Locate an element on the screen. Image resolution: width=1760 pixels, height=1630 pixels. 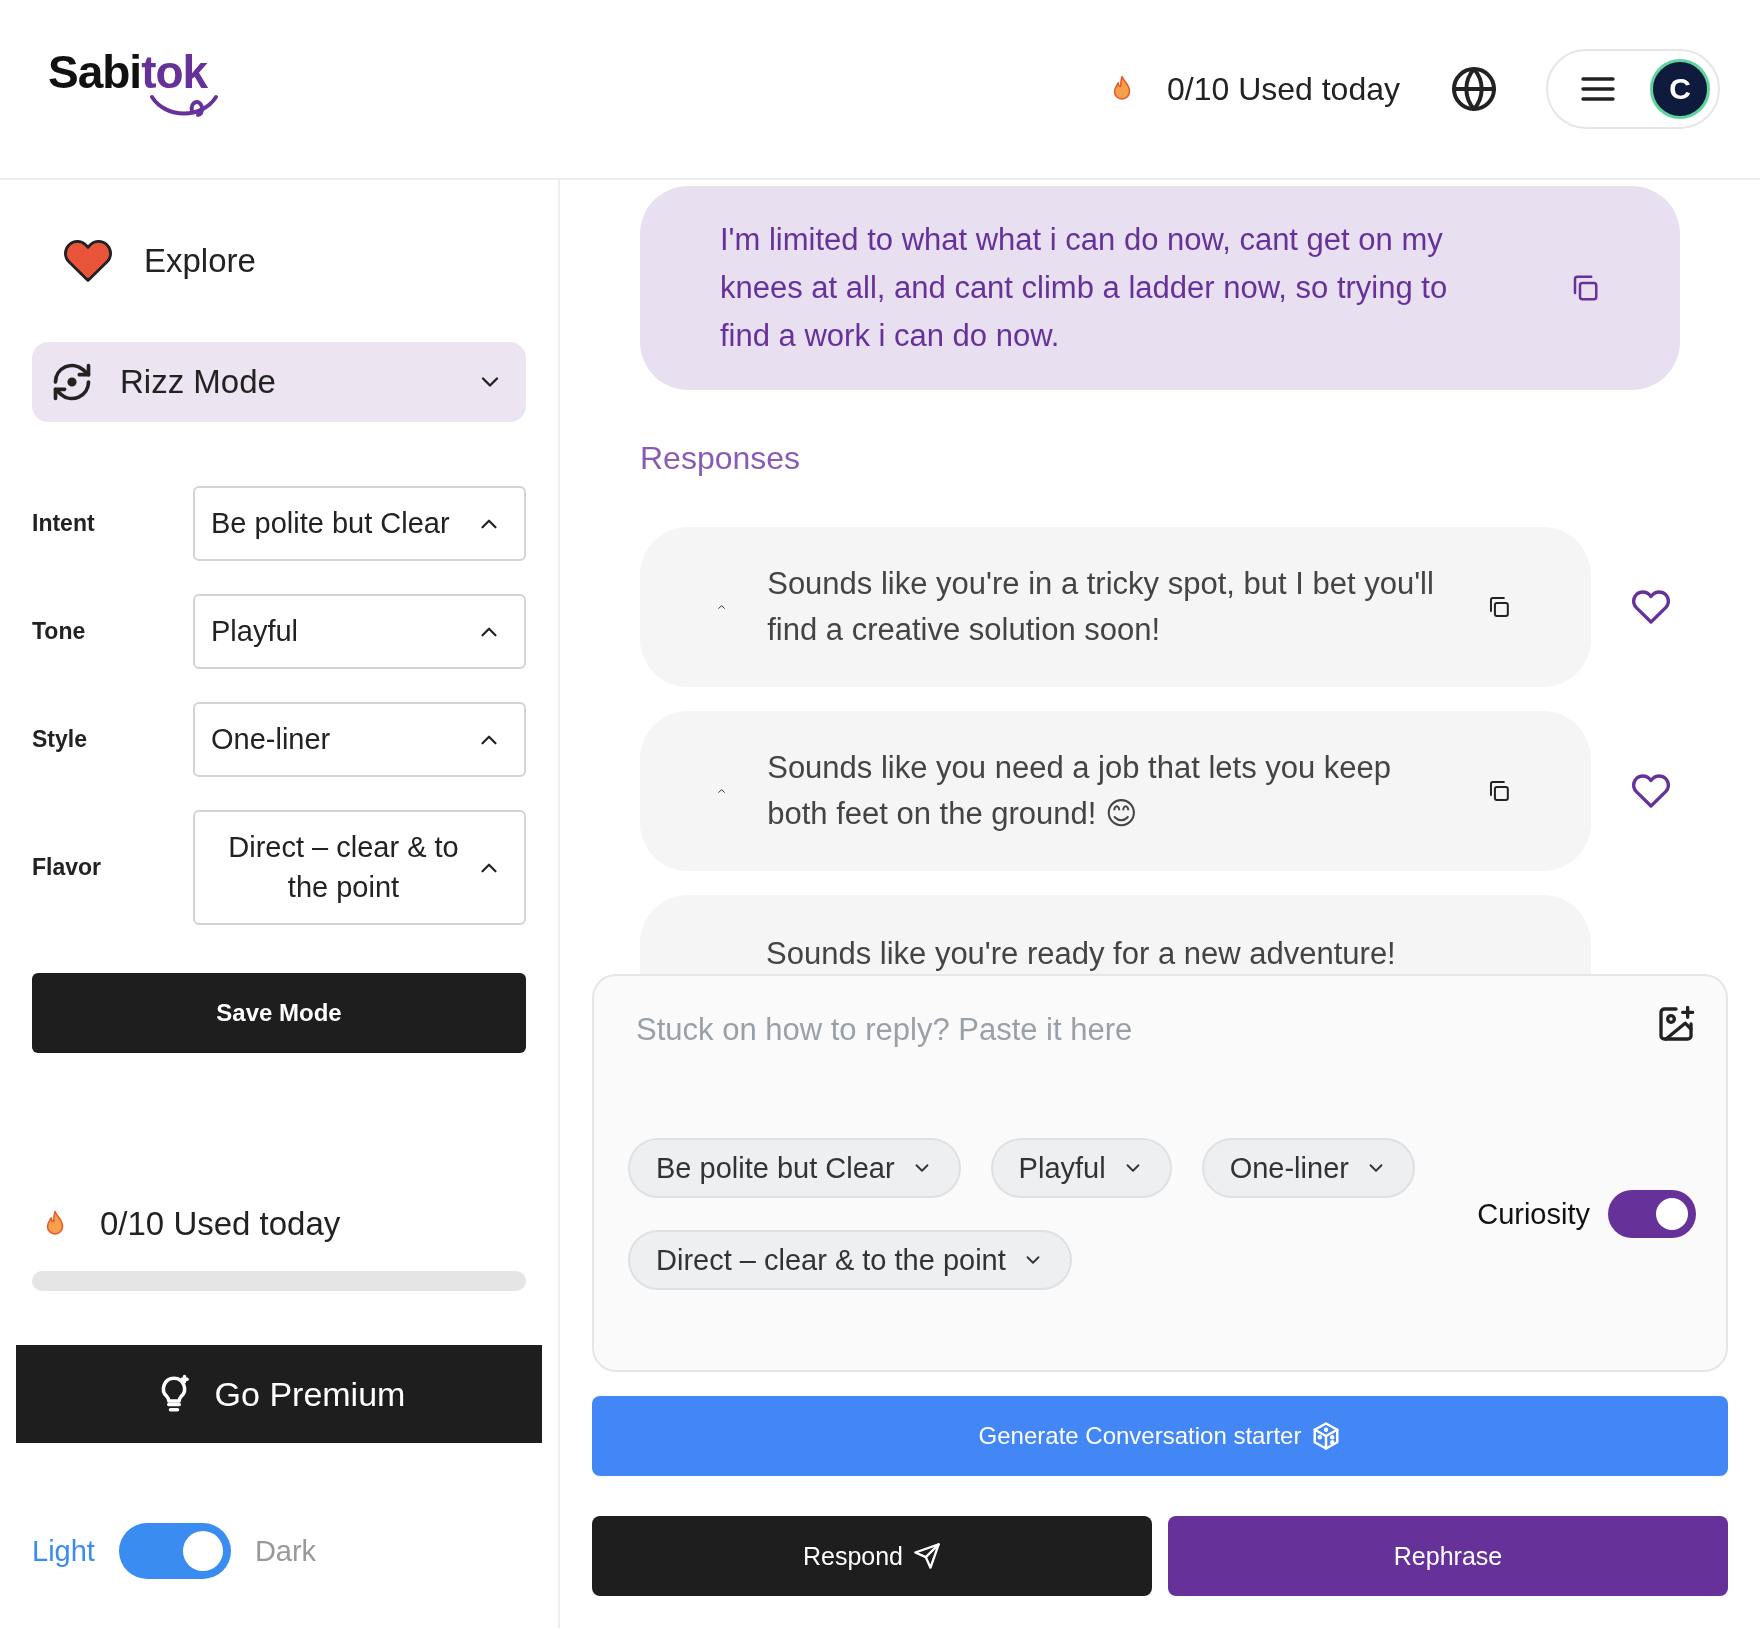
select-field: Direct – clear & to the point is located at coordinates (359, 867).